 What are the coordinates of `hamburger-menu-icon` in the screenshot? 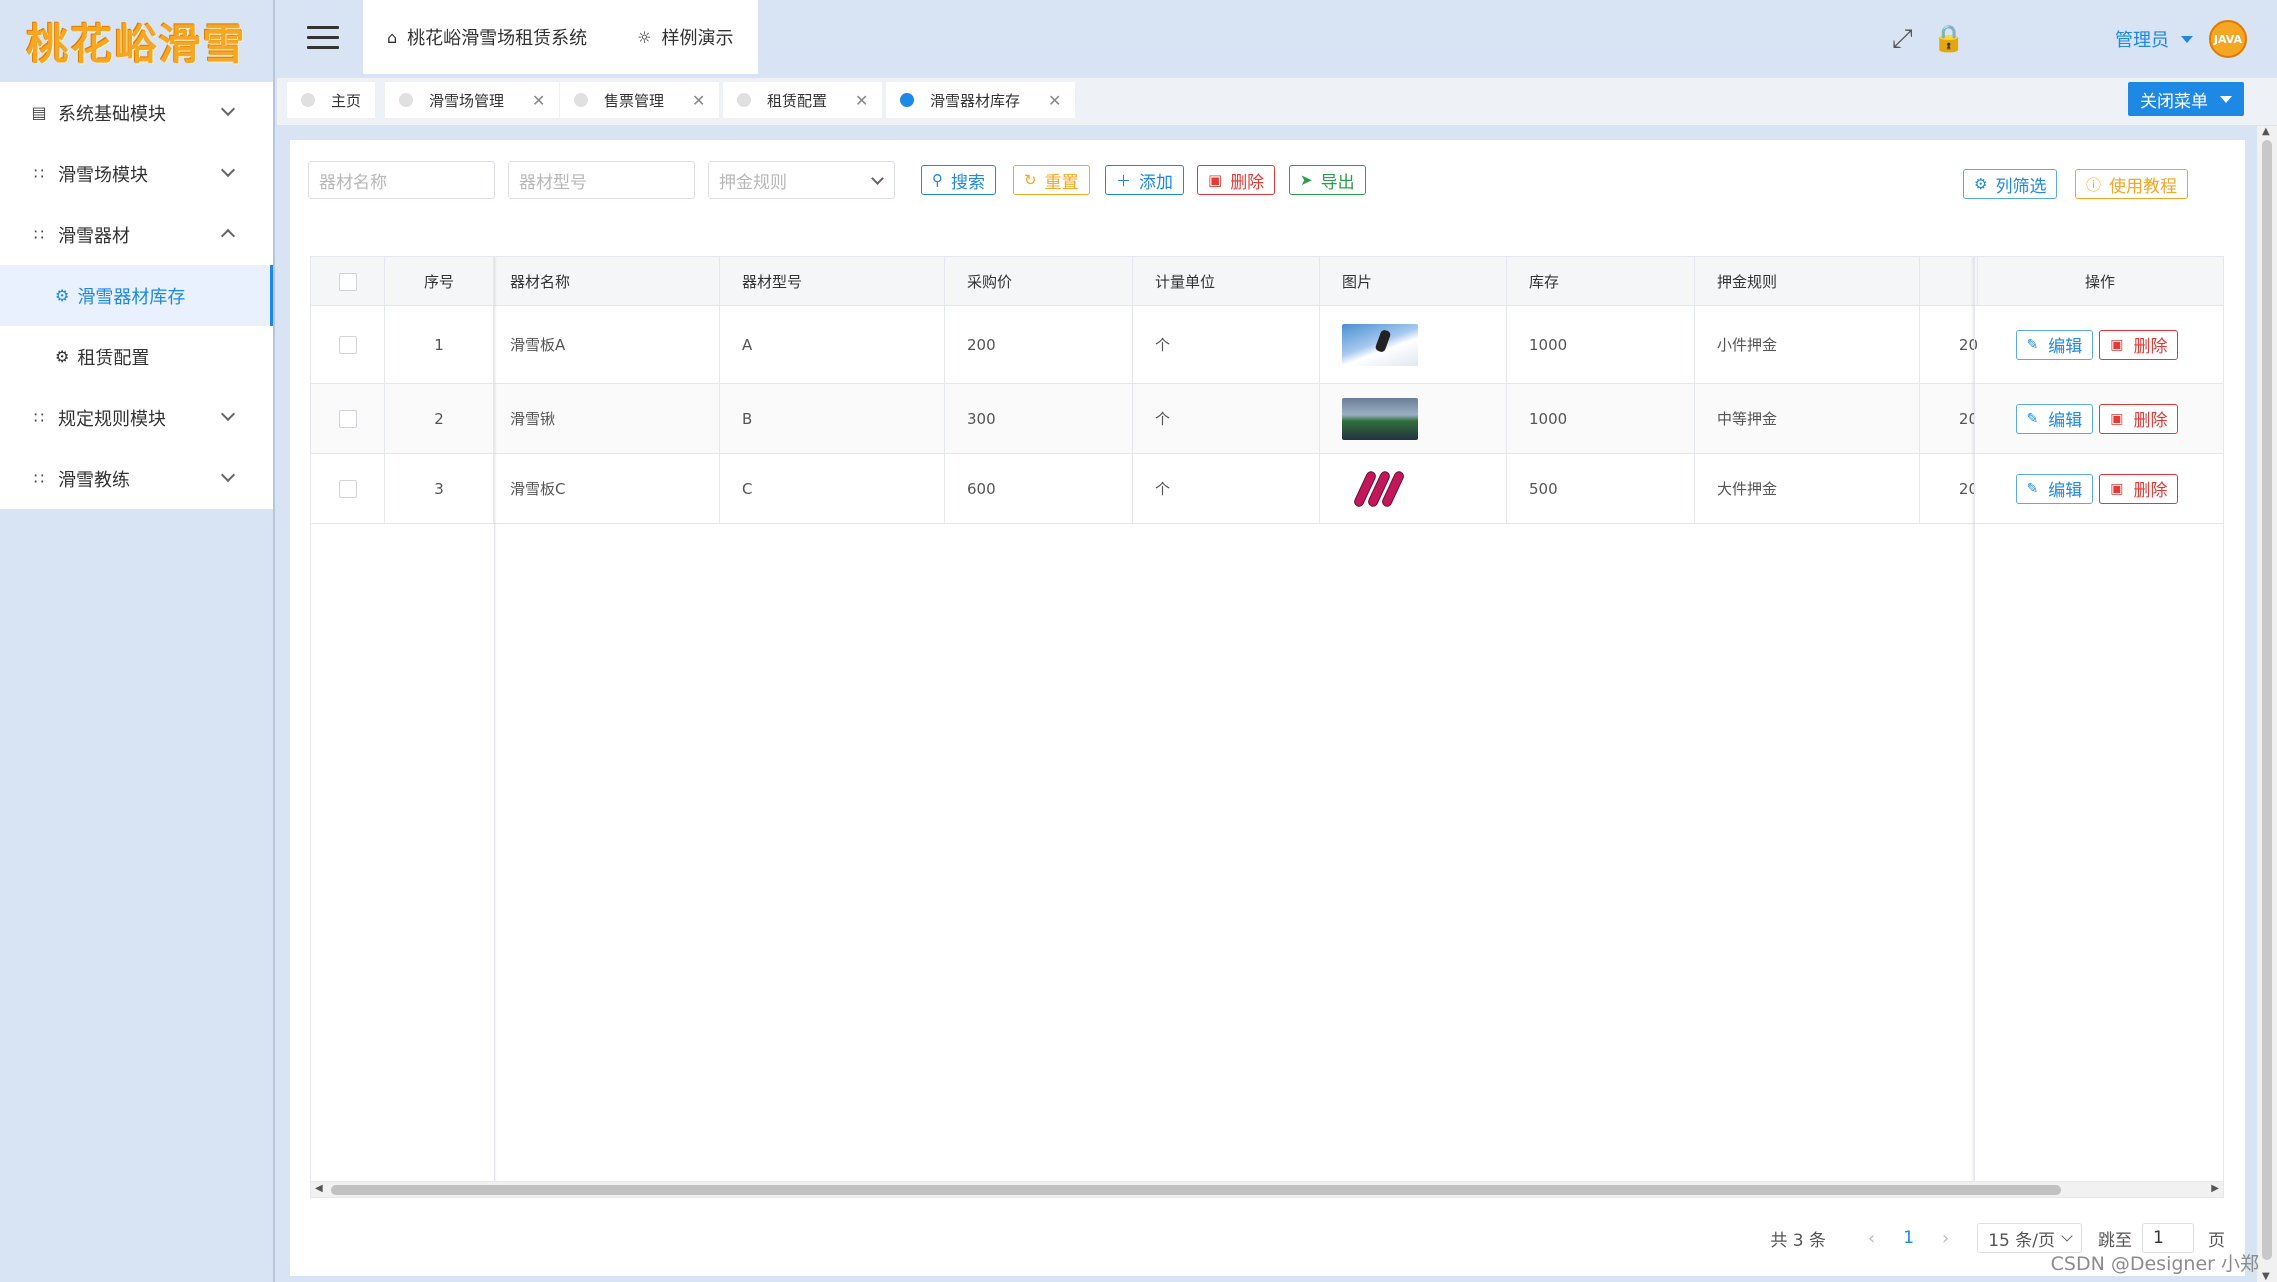 It's located at (323, 38).